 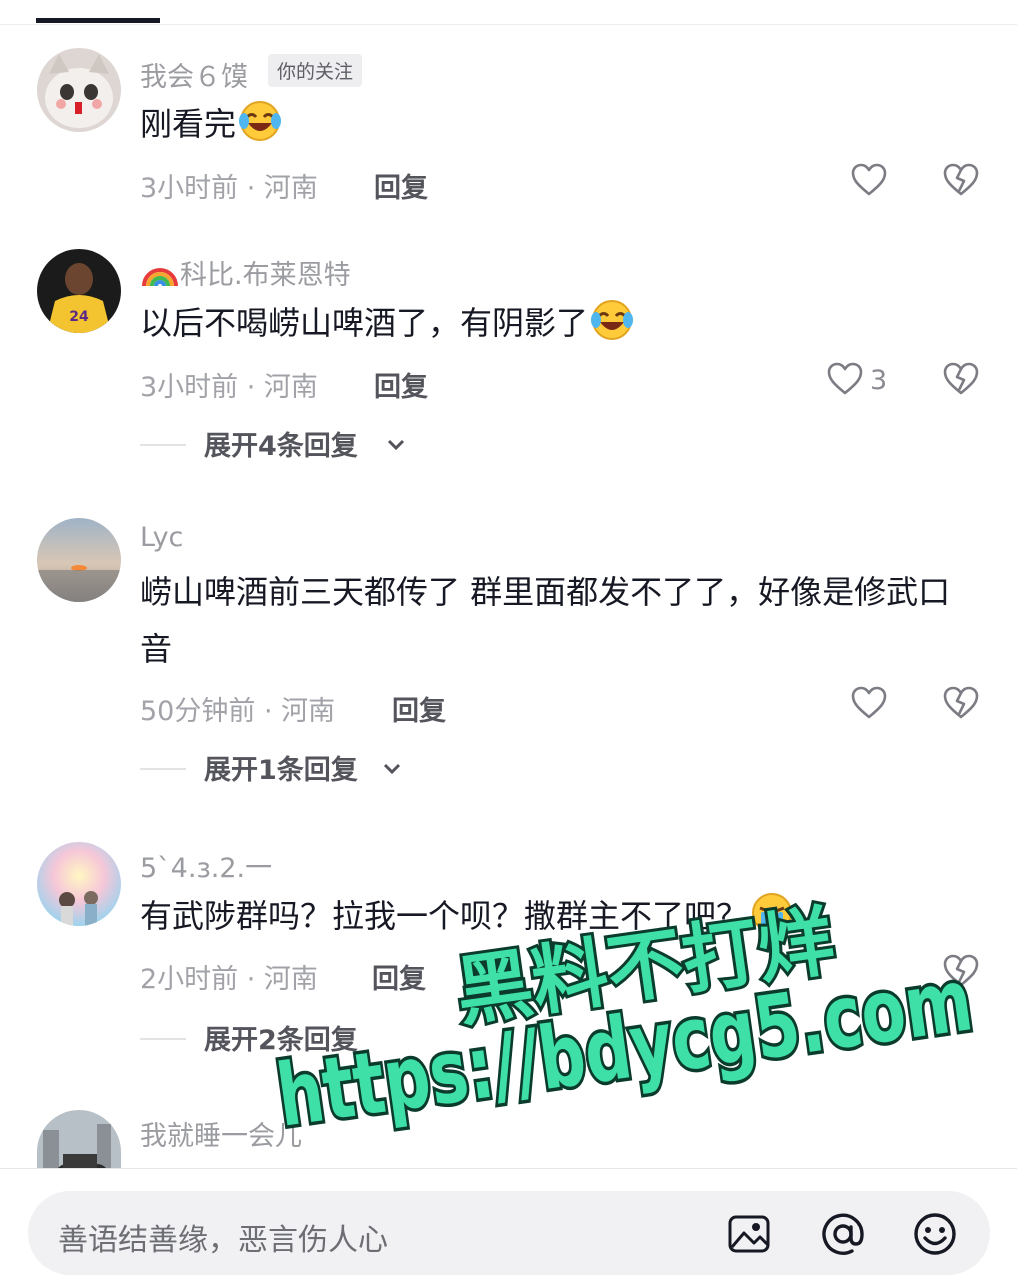 I want to click on comment-text-body: 刚看完, so click(x=188, y=124).